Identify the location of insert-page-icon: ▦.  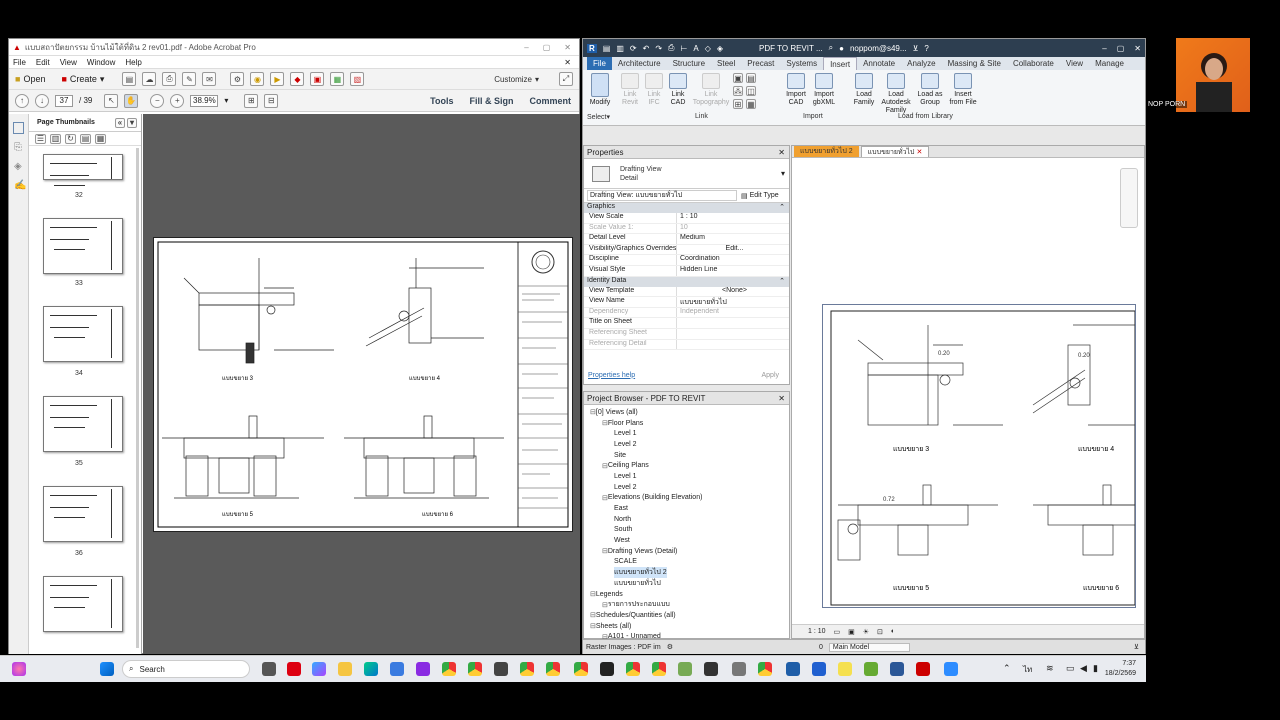
(100, 138).